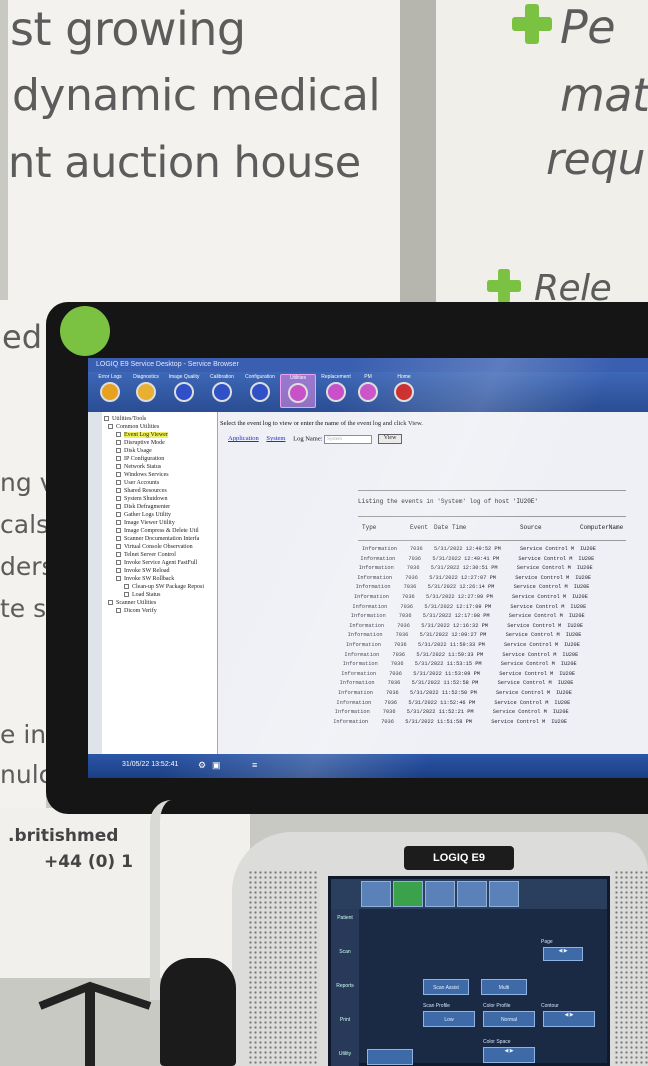 This screenshot has width=648, height=1066. I want to click on side-reports: Reports, so click(345, 1000).